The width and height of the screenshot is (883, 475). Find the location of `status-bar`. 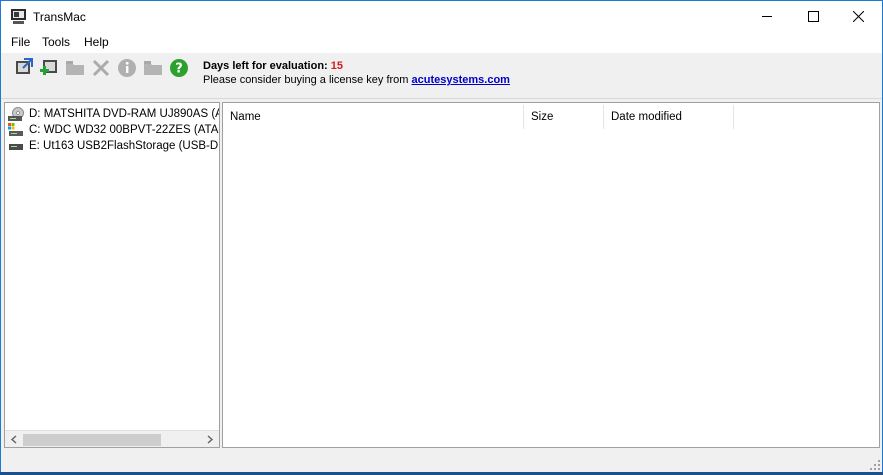

status-bar is located at coordinates (441, 461).